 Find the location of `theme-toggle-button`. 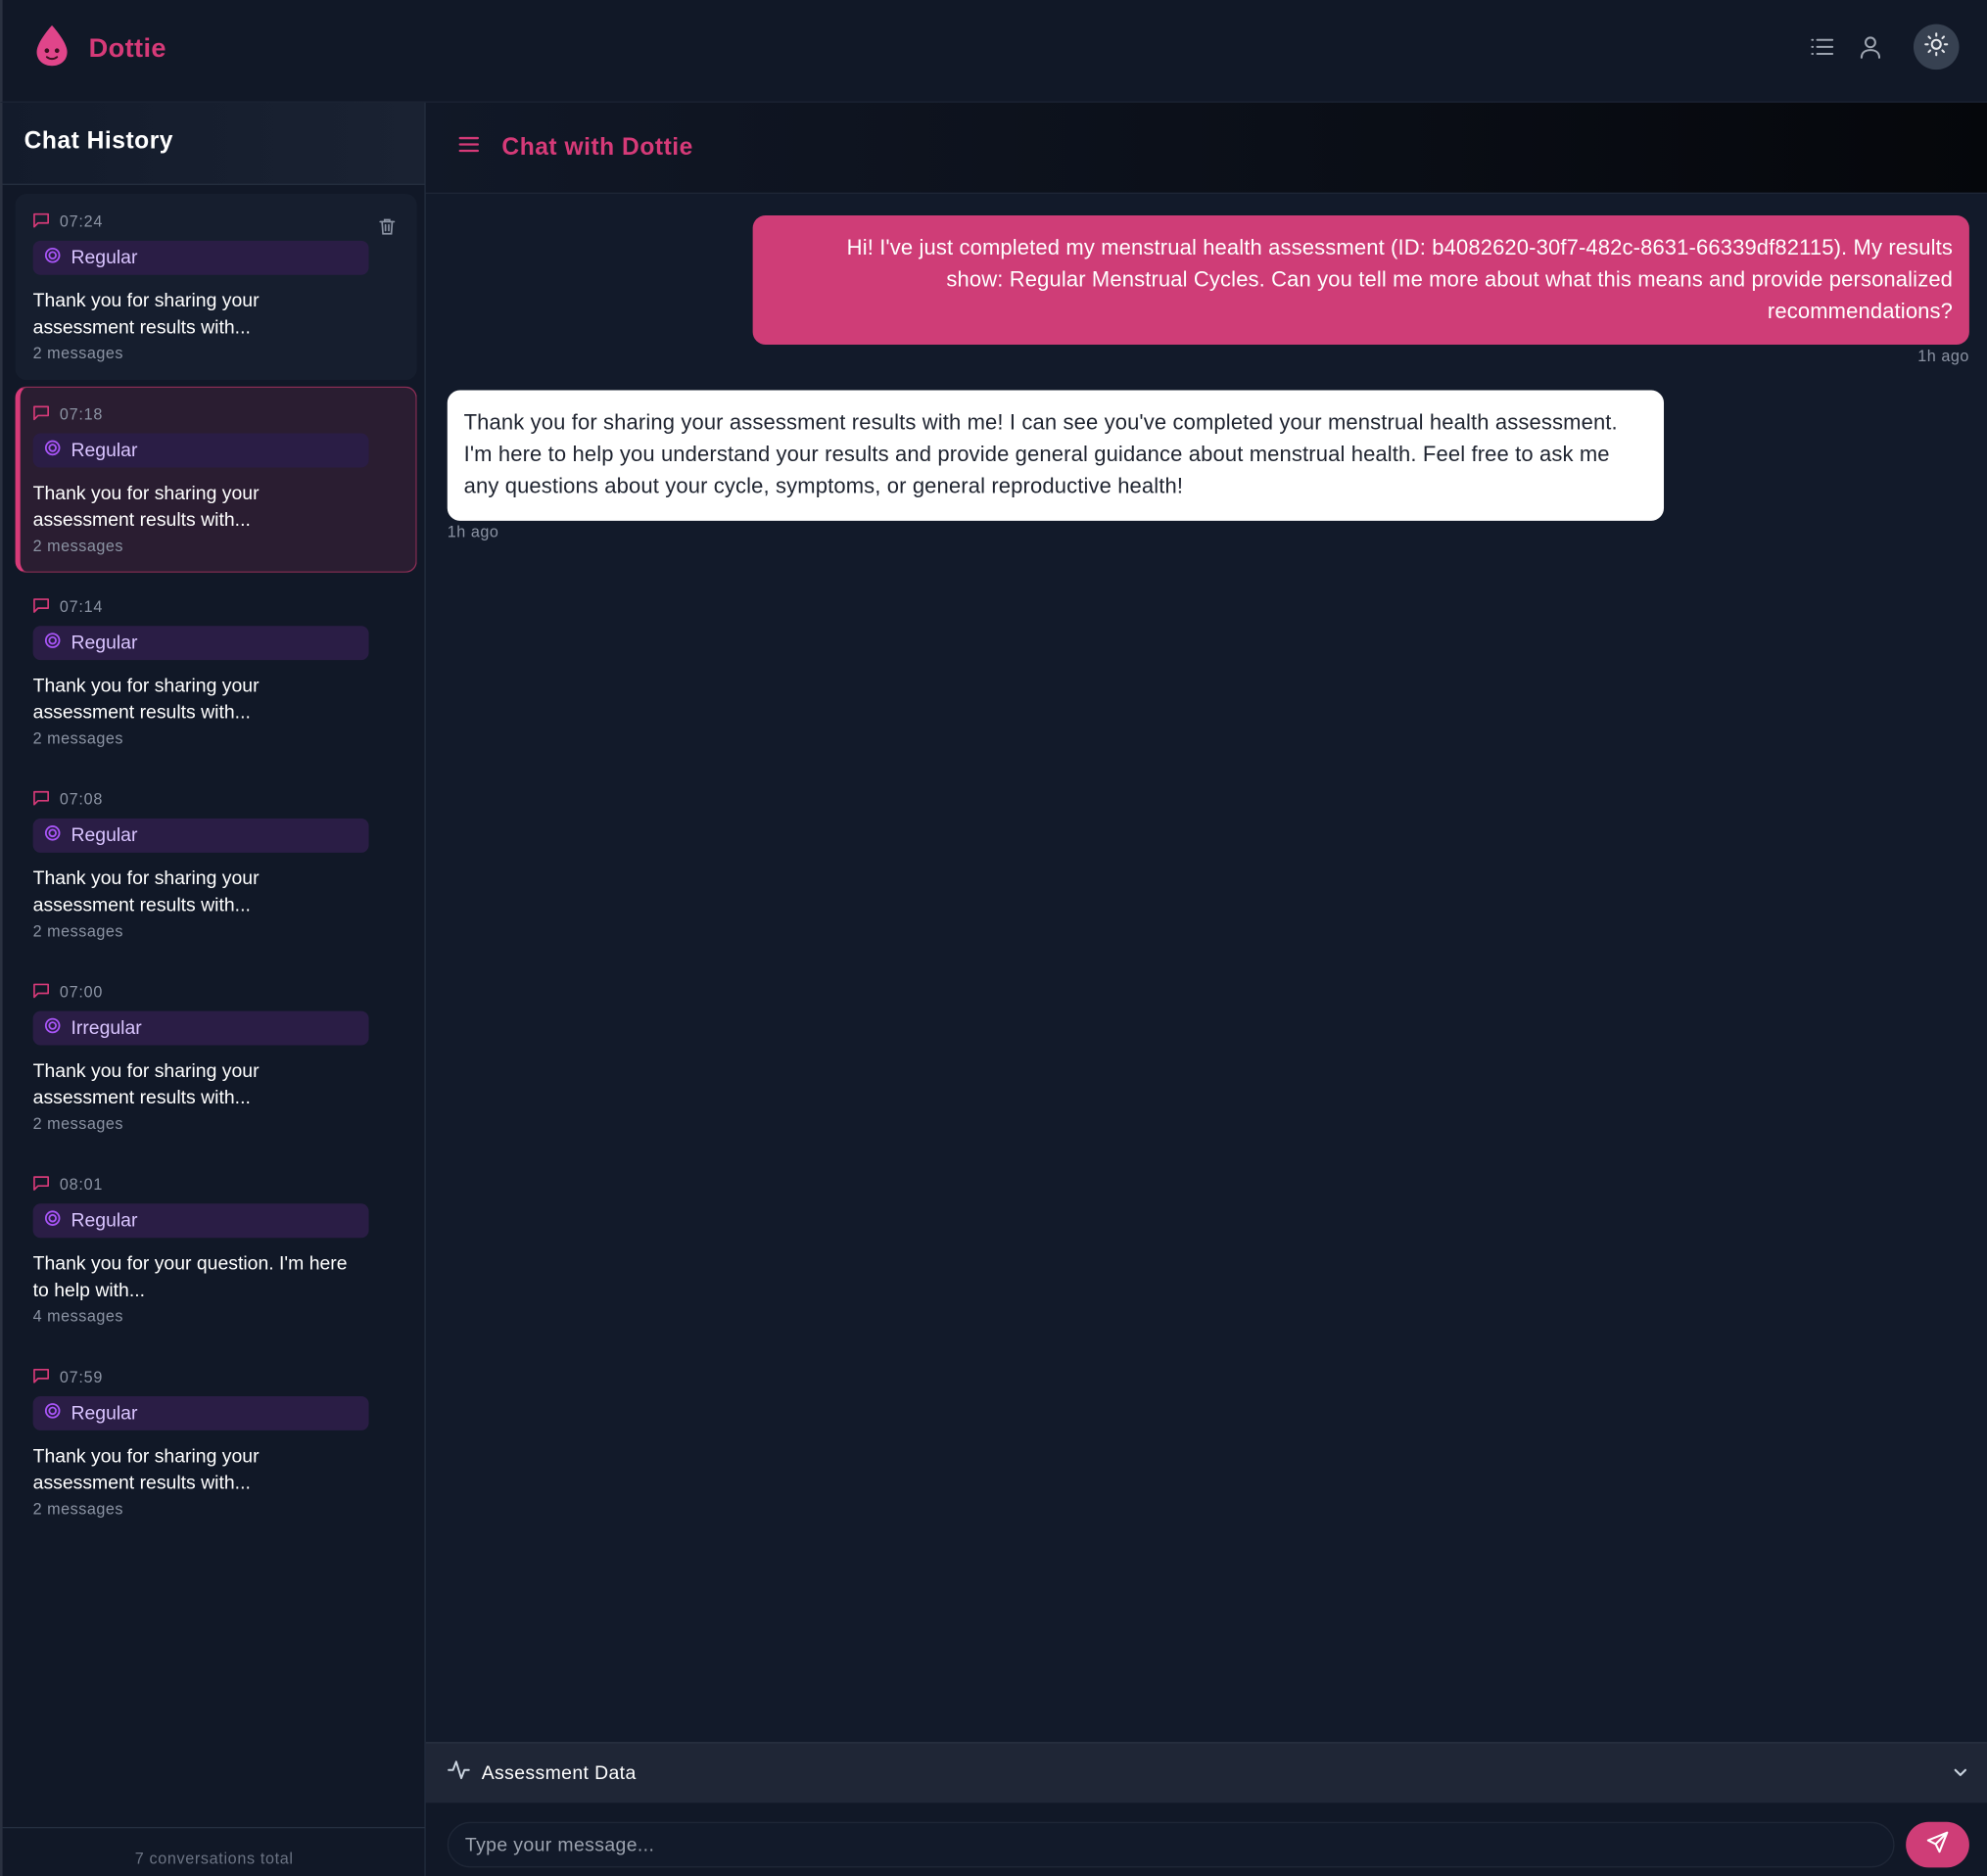

theme-toggle-button is located at coordinates (1937, 46).